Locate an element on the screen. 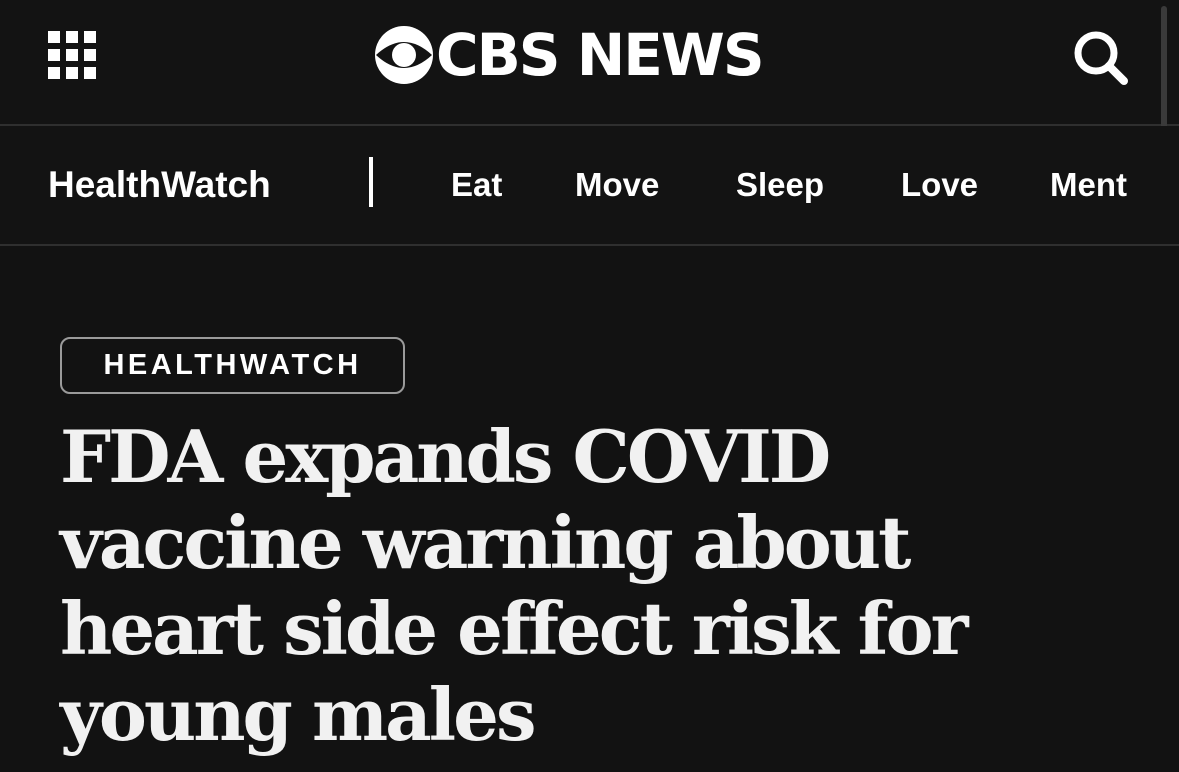  subnav-title: HealthWatch is located at coordinates (159, 185).